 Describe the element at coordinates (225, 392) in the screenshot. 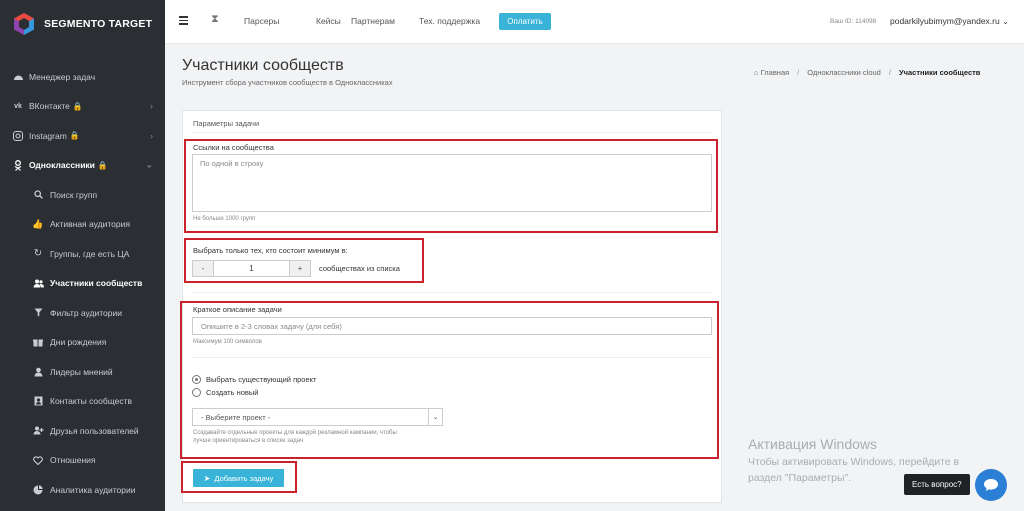

I see `radio-new-project: Создать новый` at that location.